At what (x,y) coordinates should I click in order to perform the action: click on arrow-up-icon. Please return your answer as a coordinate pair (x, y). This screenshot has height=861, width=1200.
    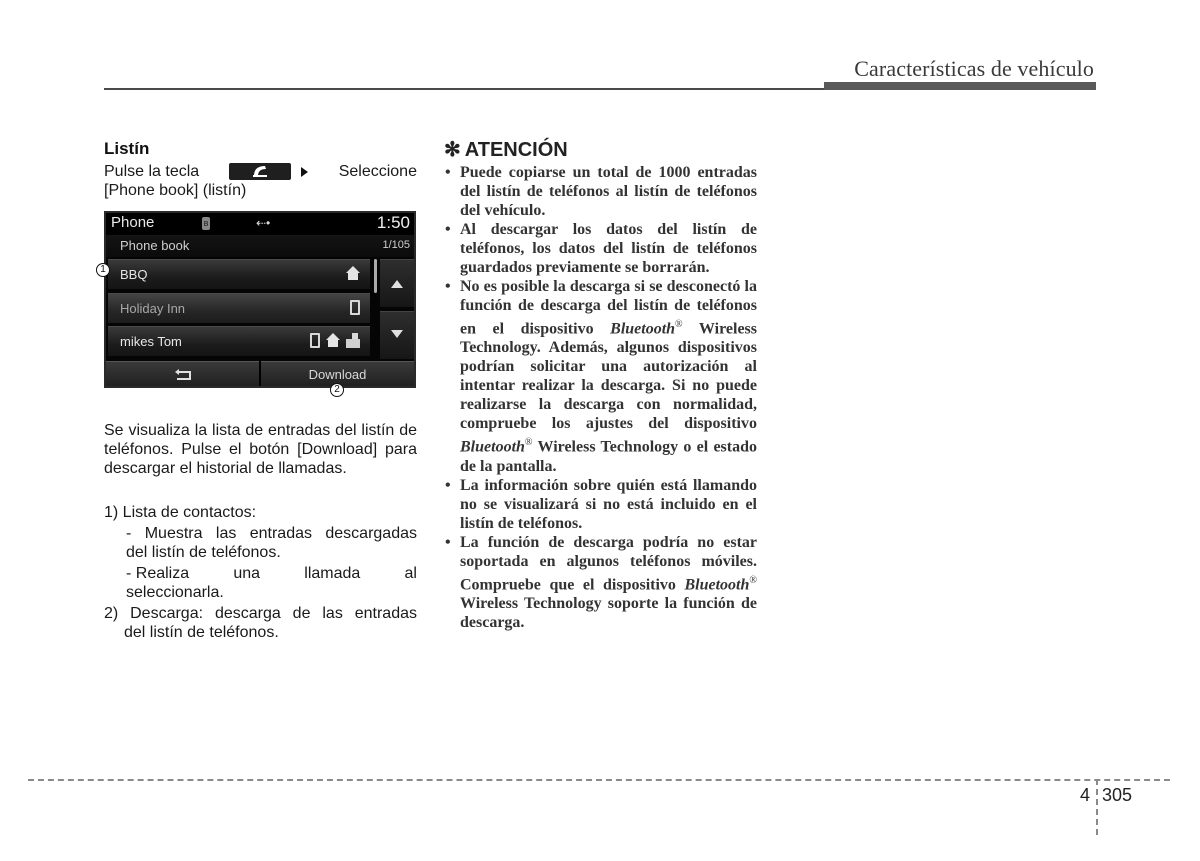
    Looking at the image, I should click on (397, 284).